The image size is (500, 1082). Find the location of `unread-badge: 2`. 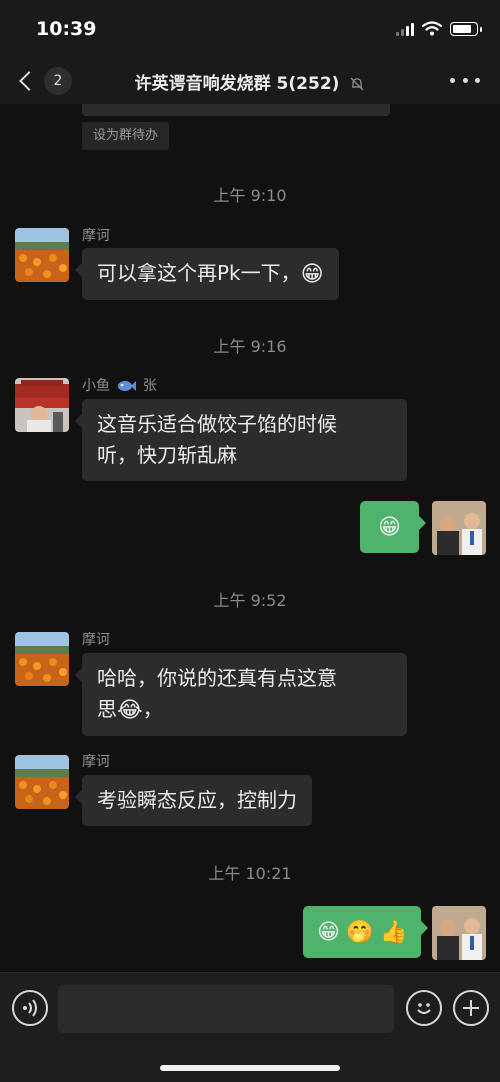

unread-badge: 2 is located at coordinates (58, 81).